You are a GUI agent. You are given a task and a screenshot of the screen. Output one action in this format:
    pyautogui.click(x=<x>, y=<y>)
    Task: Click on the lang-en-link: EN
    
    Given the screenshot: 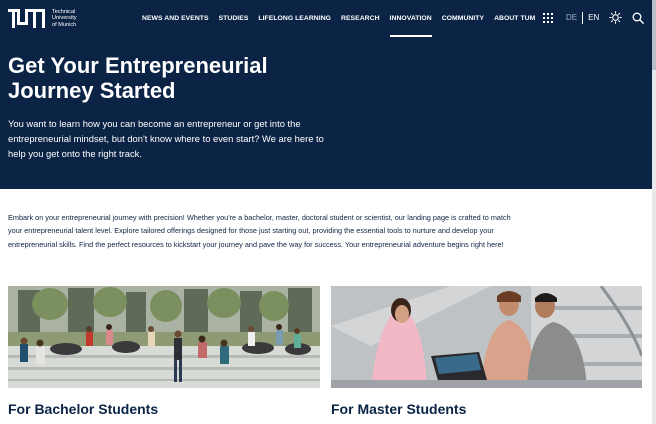 What is the action you would take?
    pyautogui.click(x=593, y=17)
    